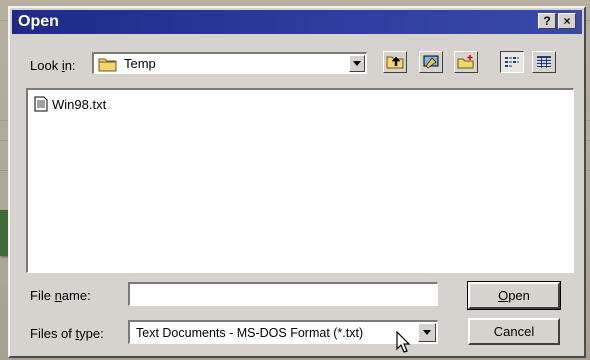 The height and width of the screenshot is (360, 590). I want to click on look-in-dropdown-arrow, so click(357, 63).